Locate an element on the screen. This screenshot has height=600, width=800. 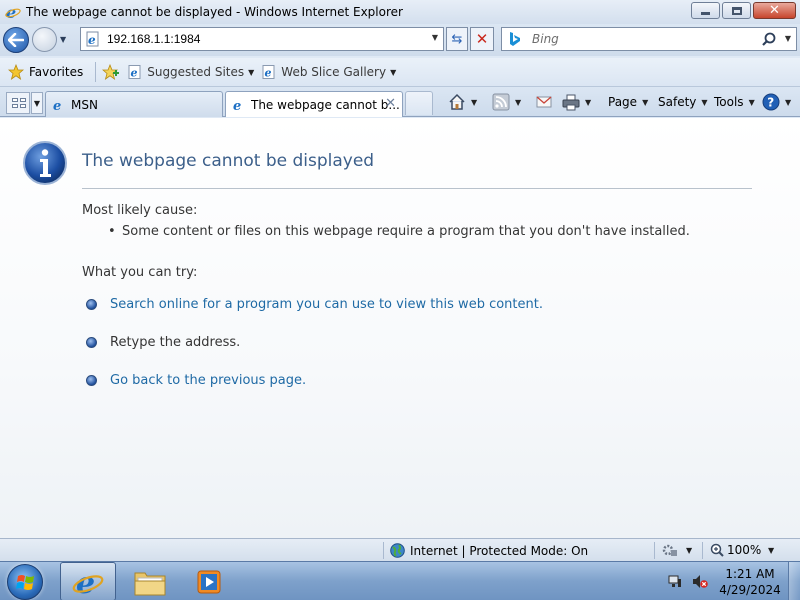
zoom-level: 100% is located at coordinates (735, 550).